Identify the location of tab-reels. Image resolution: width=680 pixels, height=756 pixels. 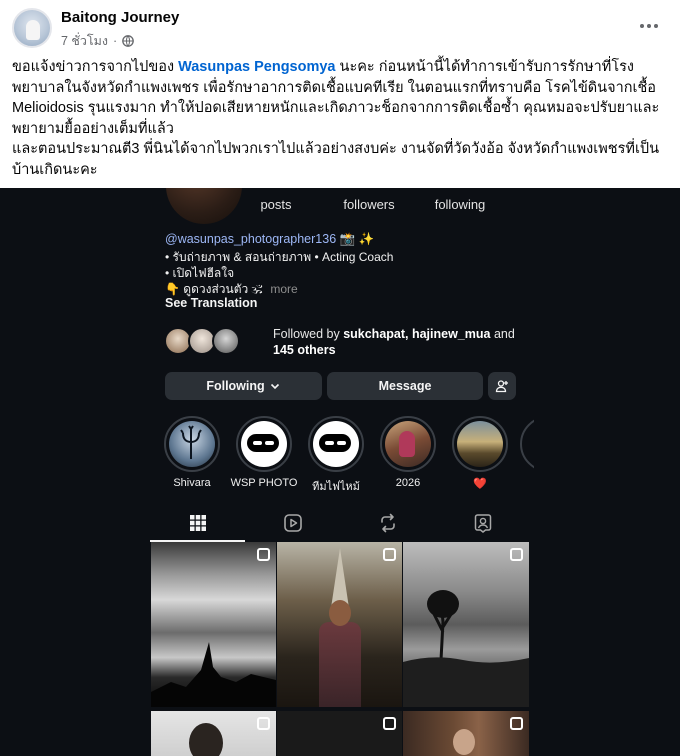
(292, 523).